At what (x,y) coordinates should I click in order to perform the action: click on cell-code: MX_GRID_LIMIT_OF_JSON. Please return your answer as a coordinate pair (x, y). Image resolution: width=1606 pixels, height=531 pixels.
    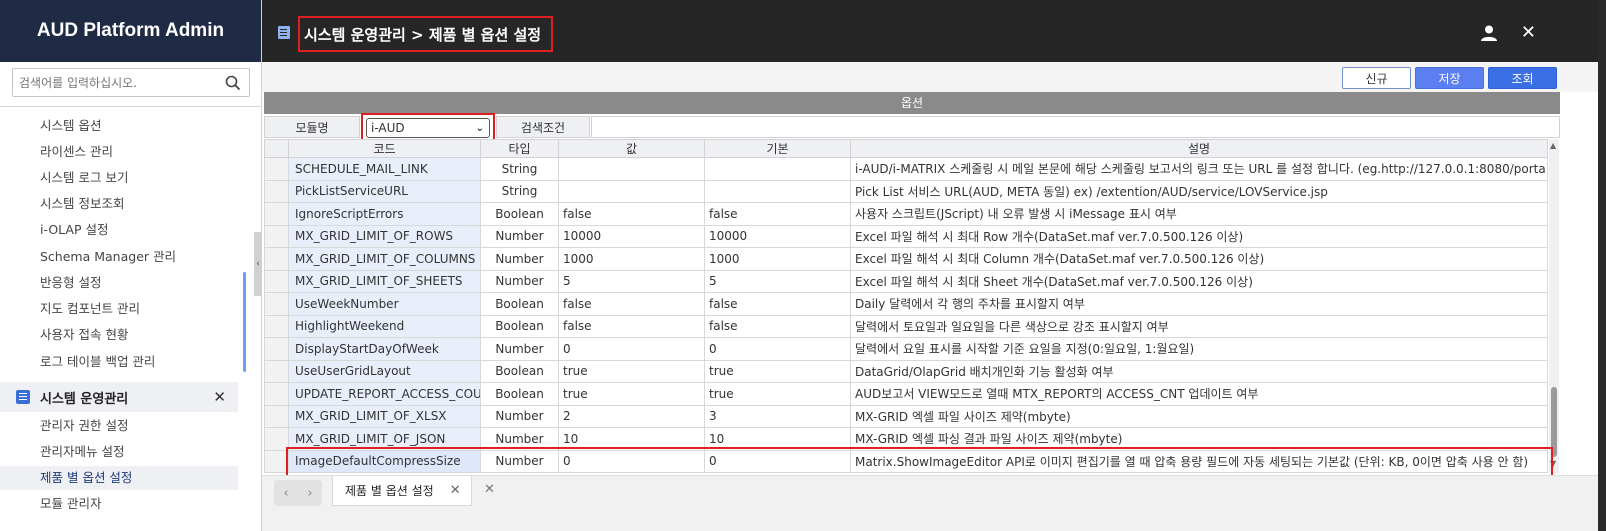
    Looking at the image, I should click on (384, 439).